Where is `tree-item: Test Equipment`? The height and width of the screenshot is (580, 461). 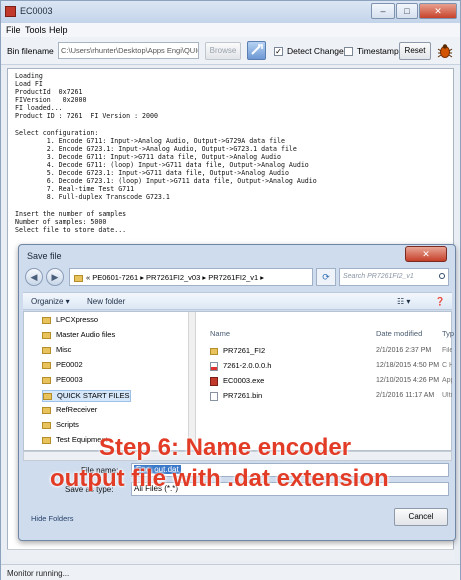 tree-item: Test Equipment is located at coordinates (75, 441).